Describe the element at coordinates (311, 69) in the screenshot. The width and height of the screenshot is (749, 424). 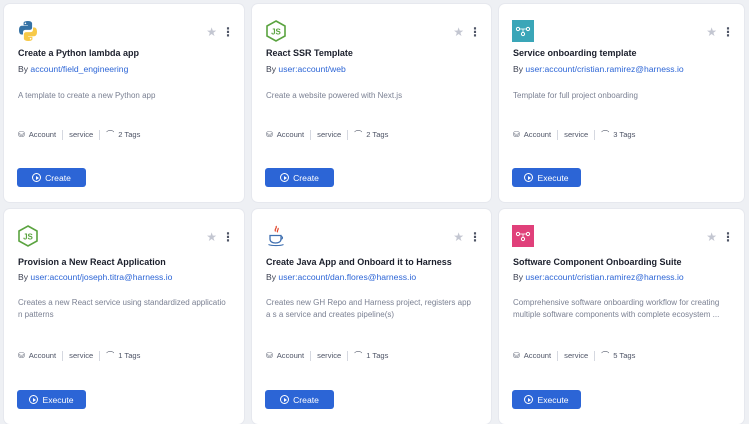
I see `owner-link: user:account/web` at that location.